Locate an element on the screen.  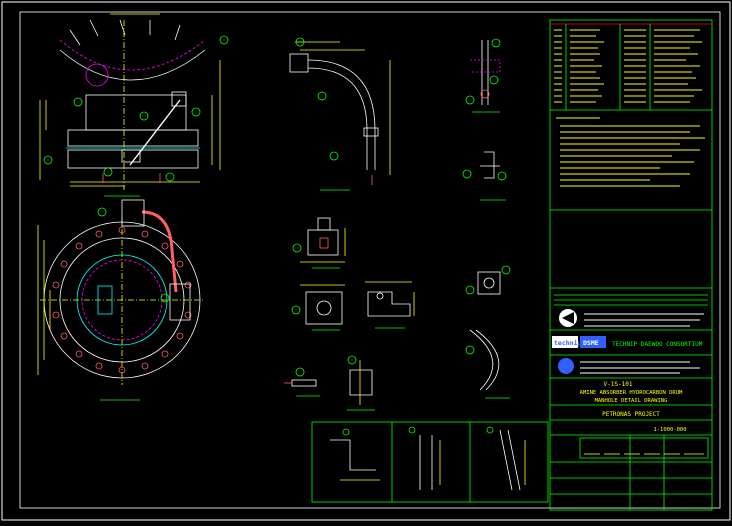
bill-of-materials-rows is located at coordinates (628, 66).